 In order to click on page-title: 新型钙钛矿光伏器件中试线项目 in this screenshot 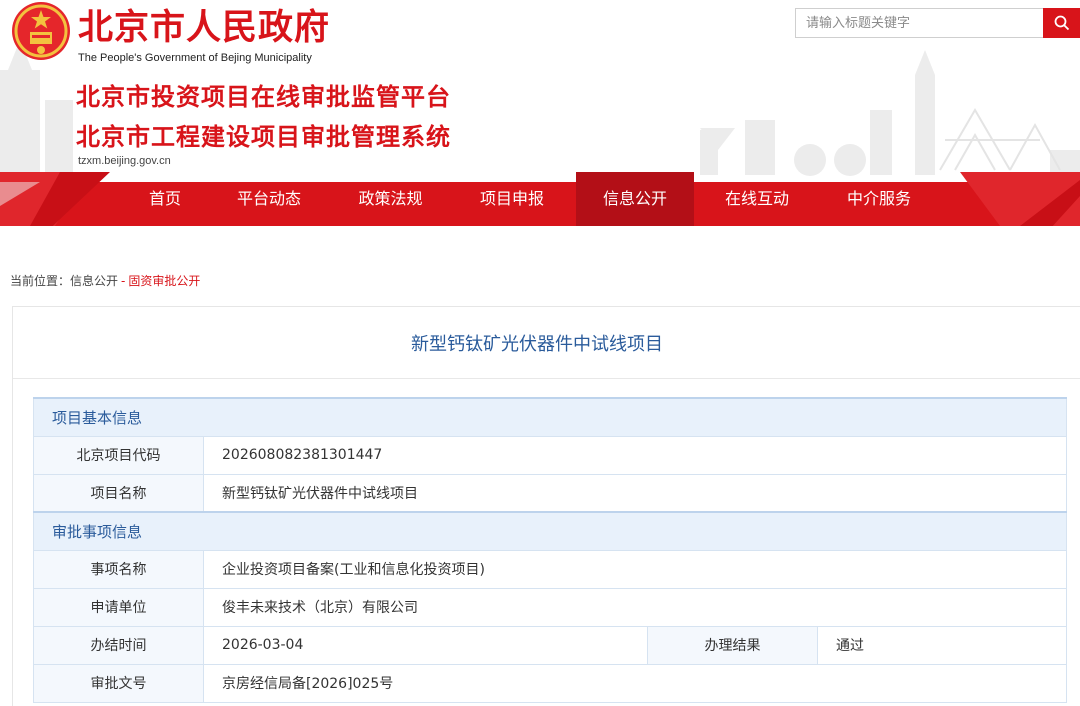, I will do `click(546, 343)`.